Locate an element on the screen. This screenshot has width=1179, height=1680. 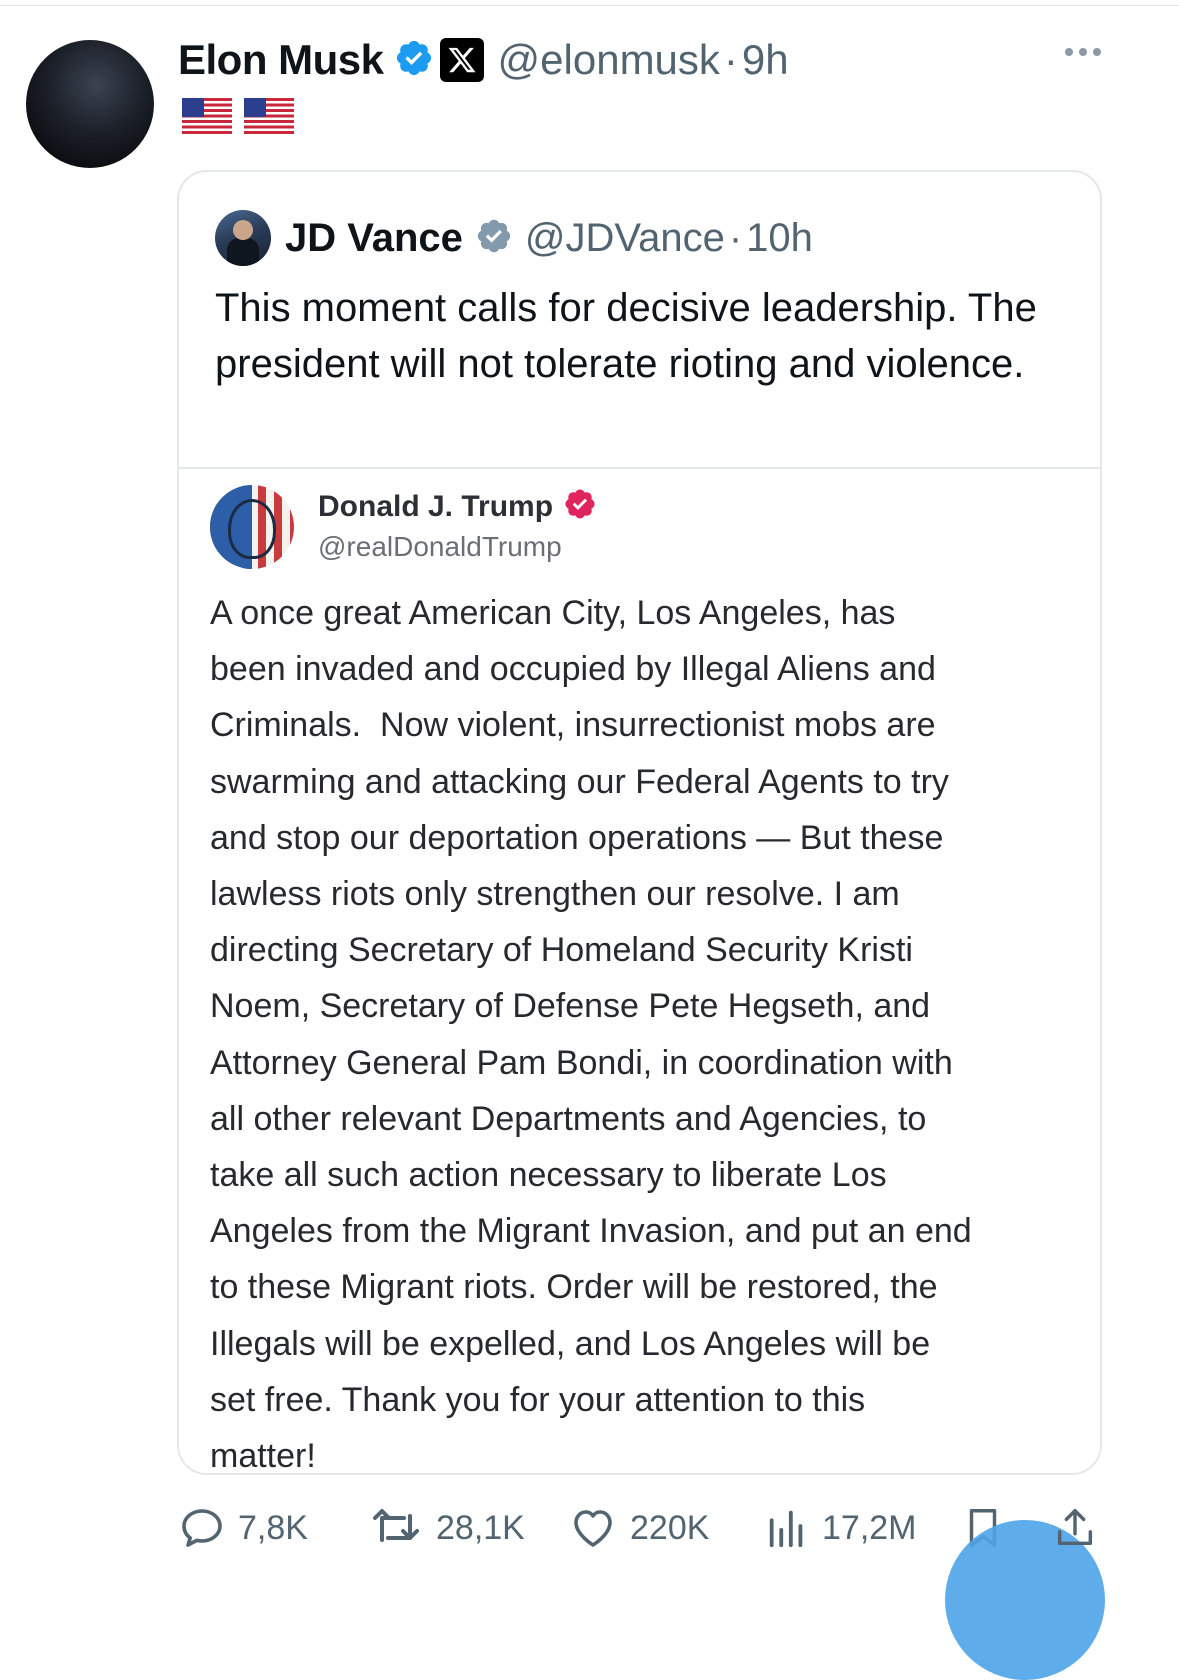
more-options-icon is located at coordinates (1083, 52).